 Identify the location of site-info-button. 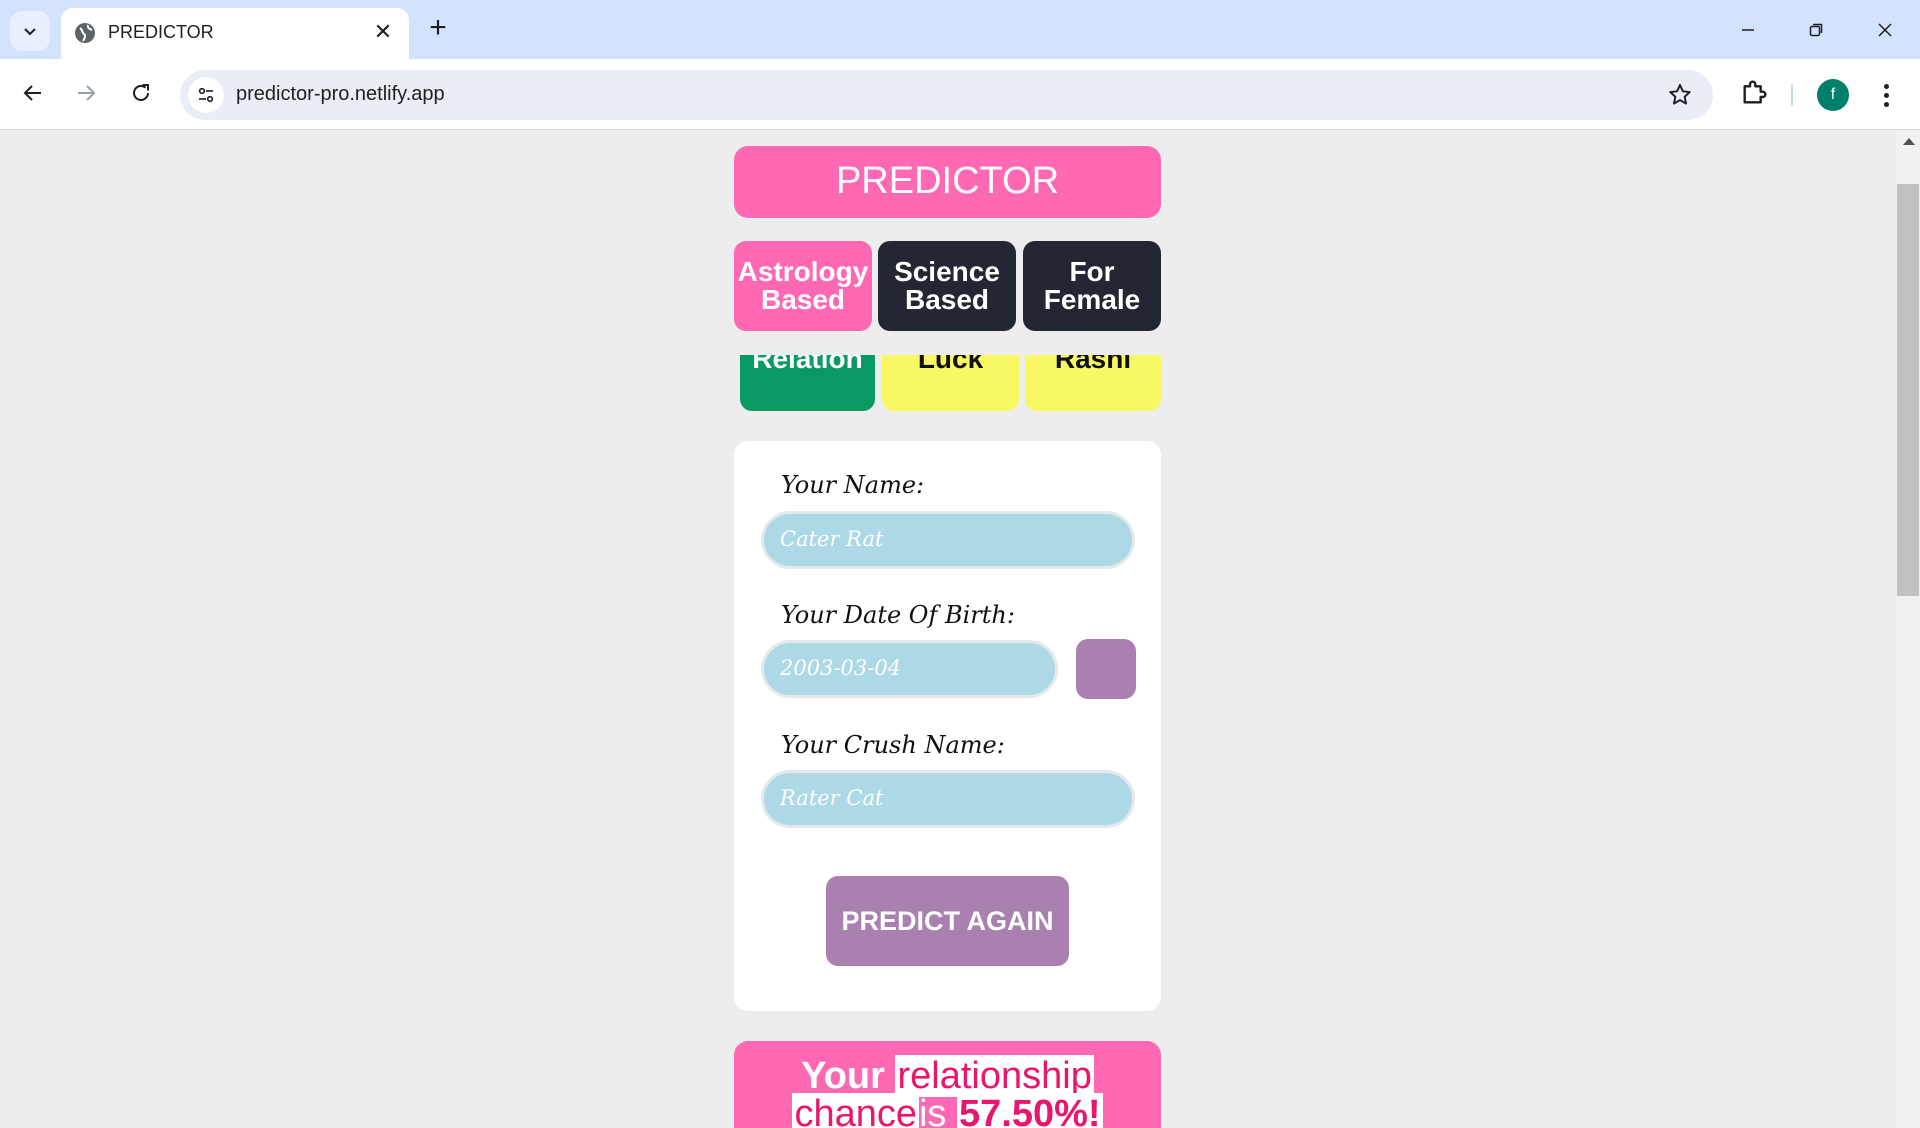
(206, 95).